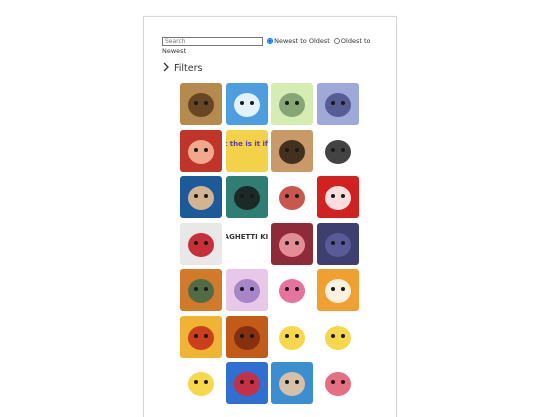 Image resolution: width=540 pixels, height=417 pixels. Describe the element at coordinates (167, 68) in the screenshot. I see `chevron-right-icon` at that location.